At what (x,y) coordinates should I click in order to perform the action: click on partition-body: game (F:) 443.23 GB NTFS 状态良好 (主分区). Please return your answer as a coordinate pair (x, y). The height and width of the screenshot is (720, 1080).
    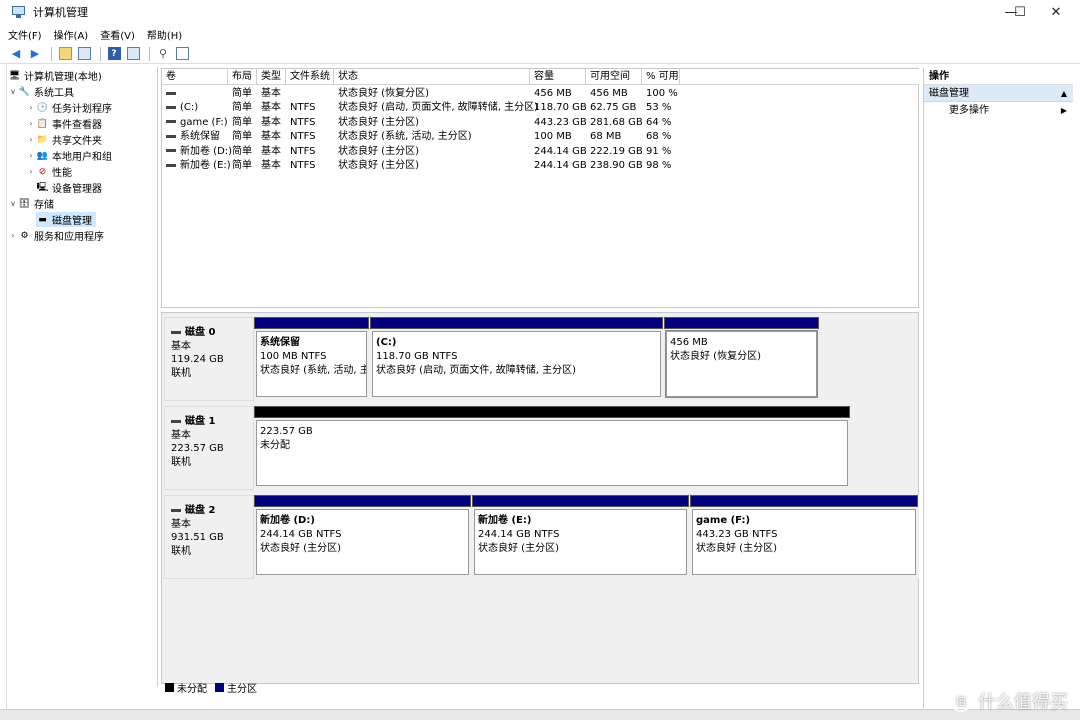
    Looking at the image, I should click on (804, 542).